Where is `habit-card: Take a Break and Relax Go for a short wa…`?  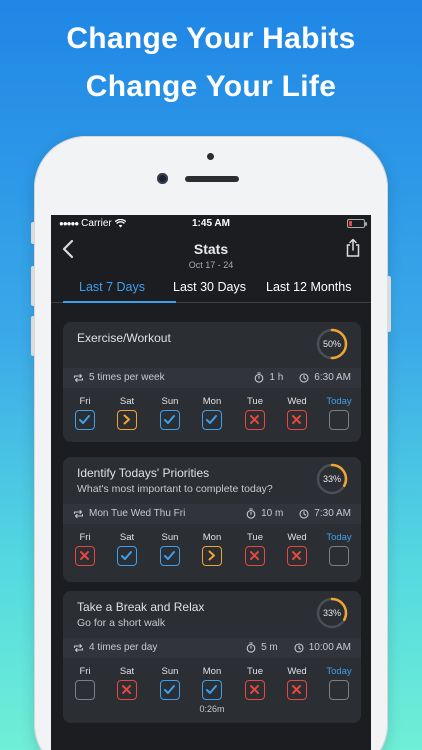 habit-card: Take a Break and Relax Go for a short wa… is located at coordinates (212, 657).